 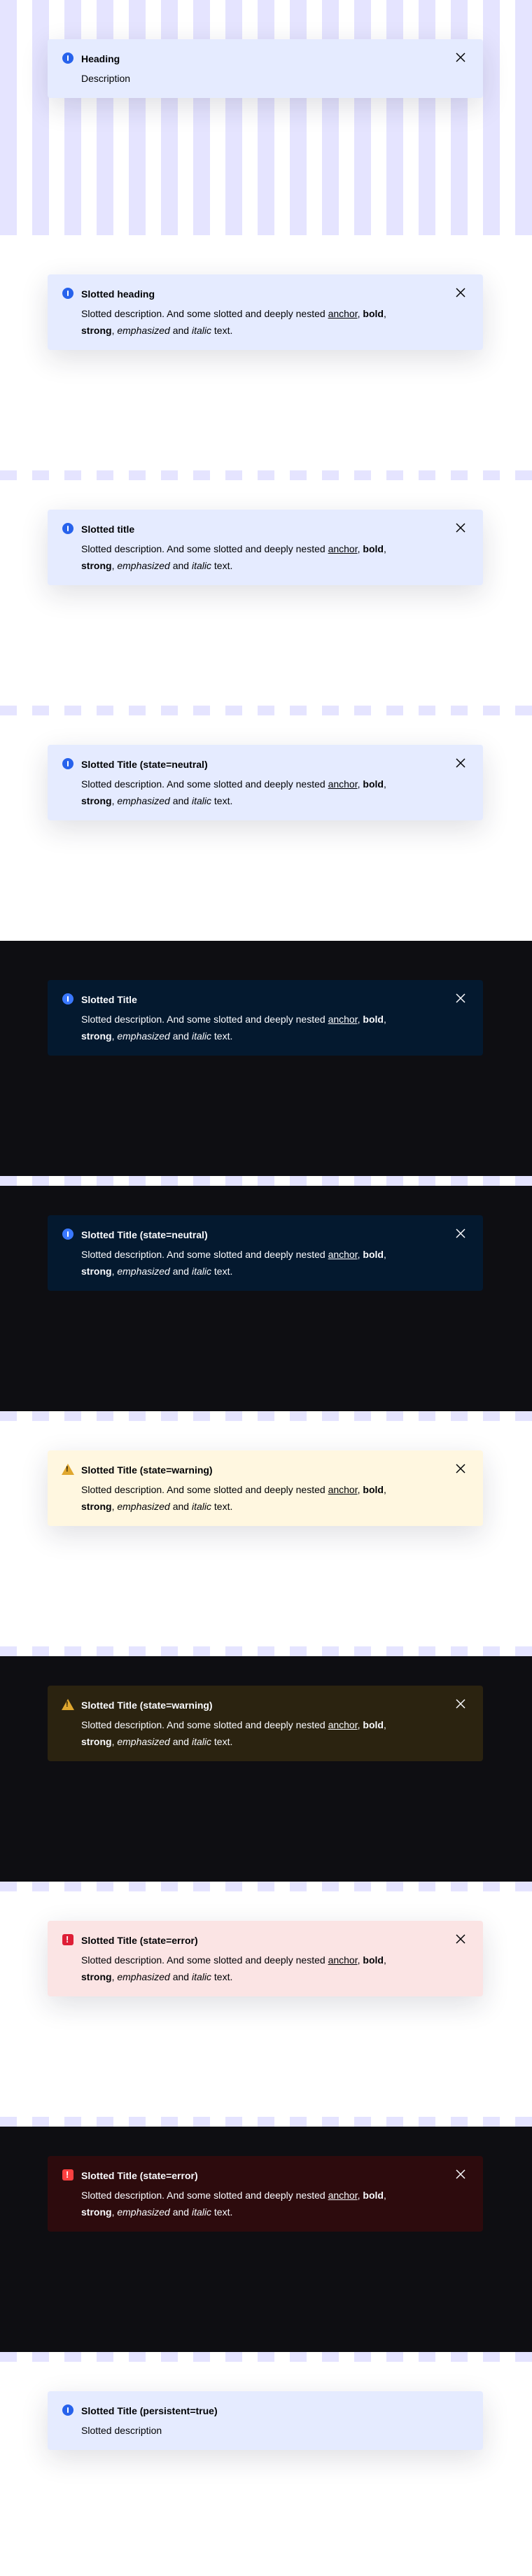 I want to click on banner-title: Slotted Title, so click(x=109, y=999).